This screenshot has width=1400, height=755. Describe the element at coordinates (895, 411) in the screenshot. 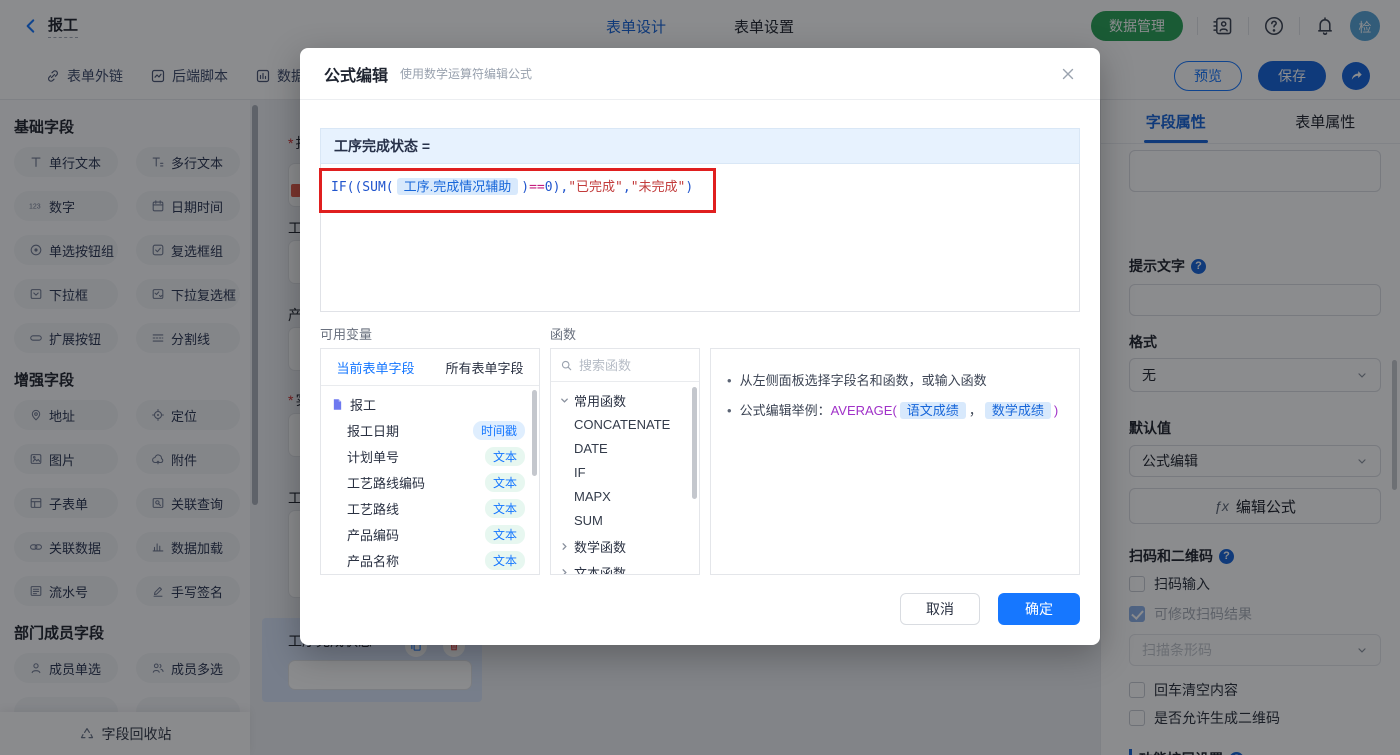

I see `help-example: • 公式编辑举例：AVERAGE(语文成绩，数学成绩)` at that location.